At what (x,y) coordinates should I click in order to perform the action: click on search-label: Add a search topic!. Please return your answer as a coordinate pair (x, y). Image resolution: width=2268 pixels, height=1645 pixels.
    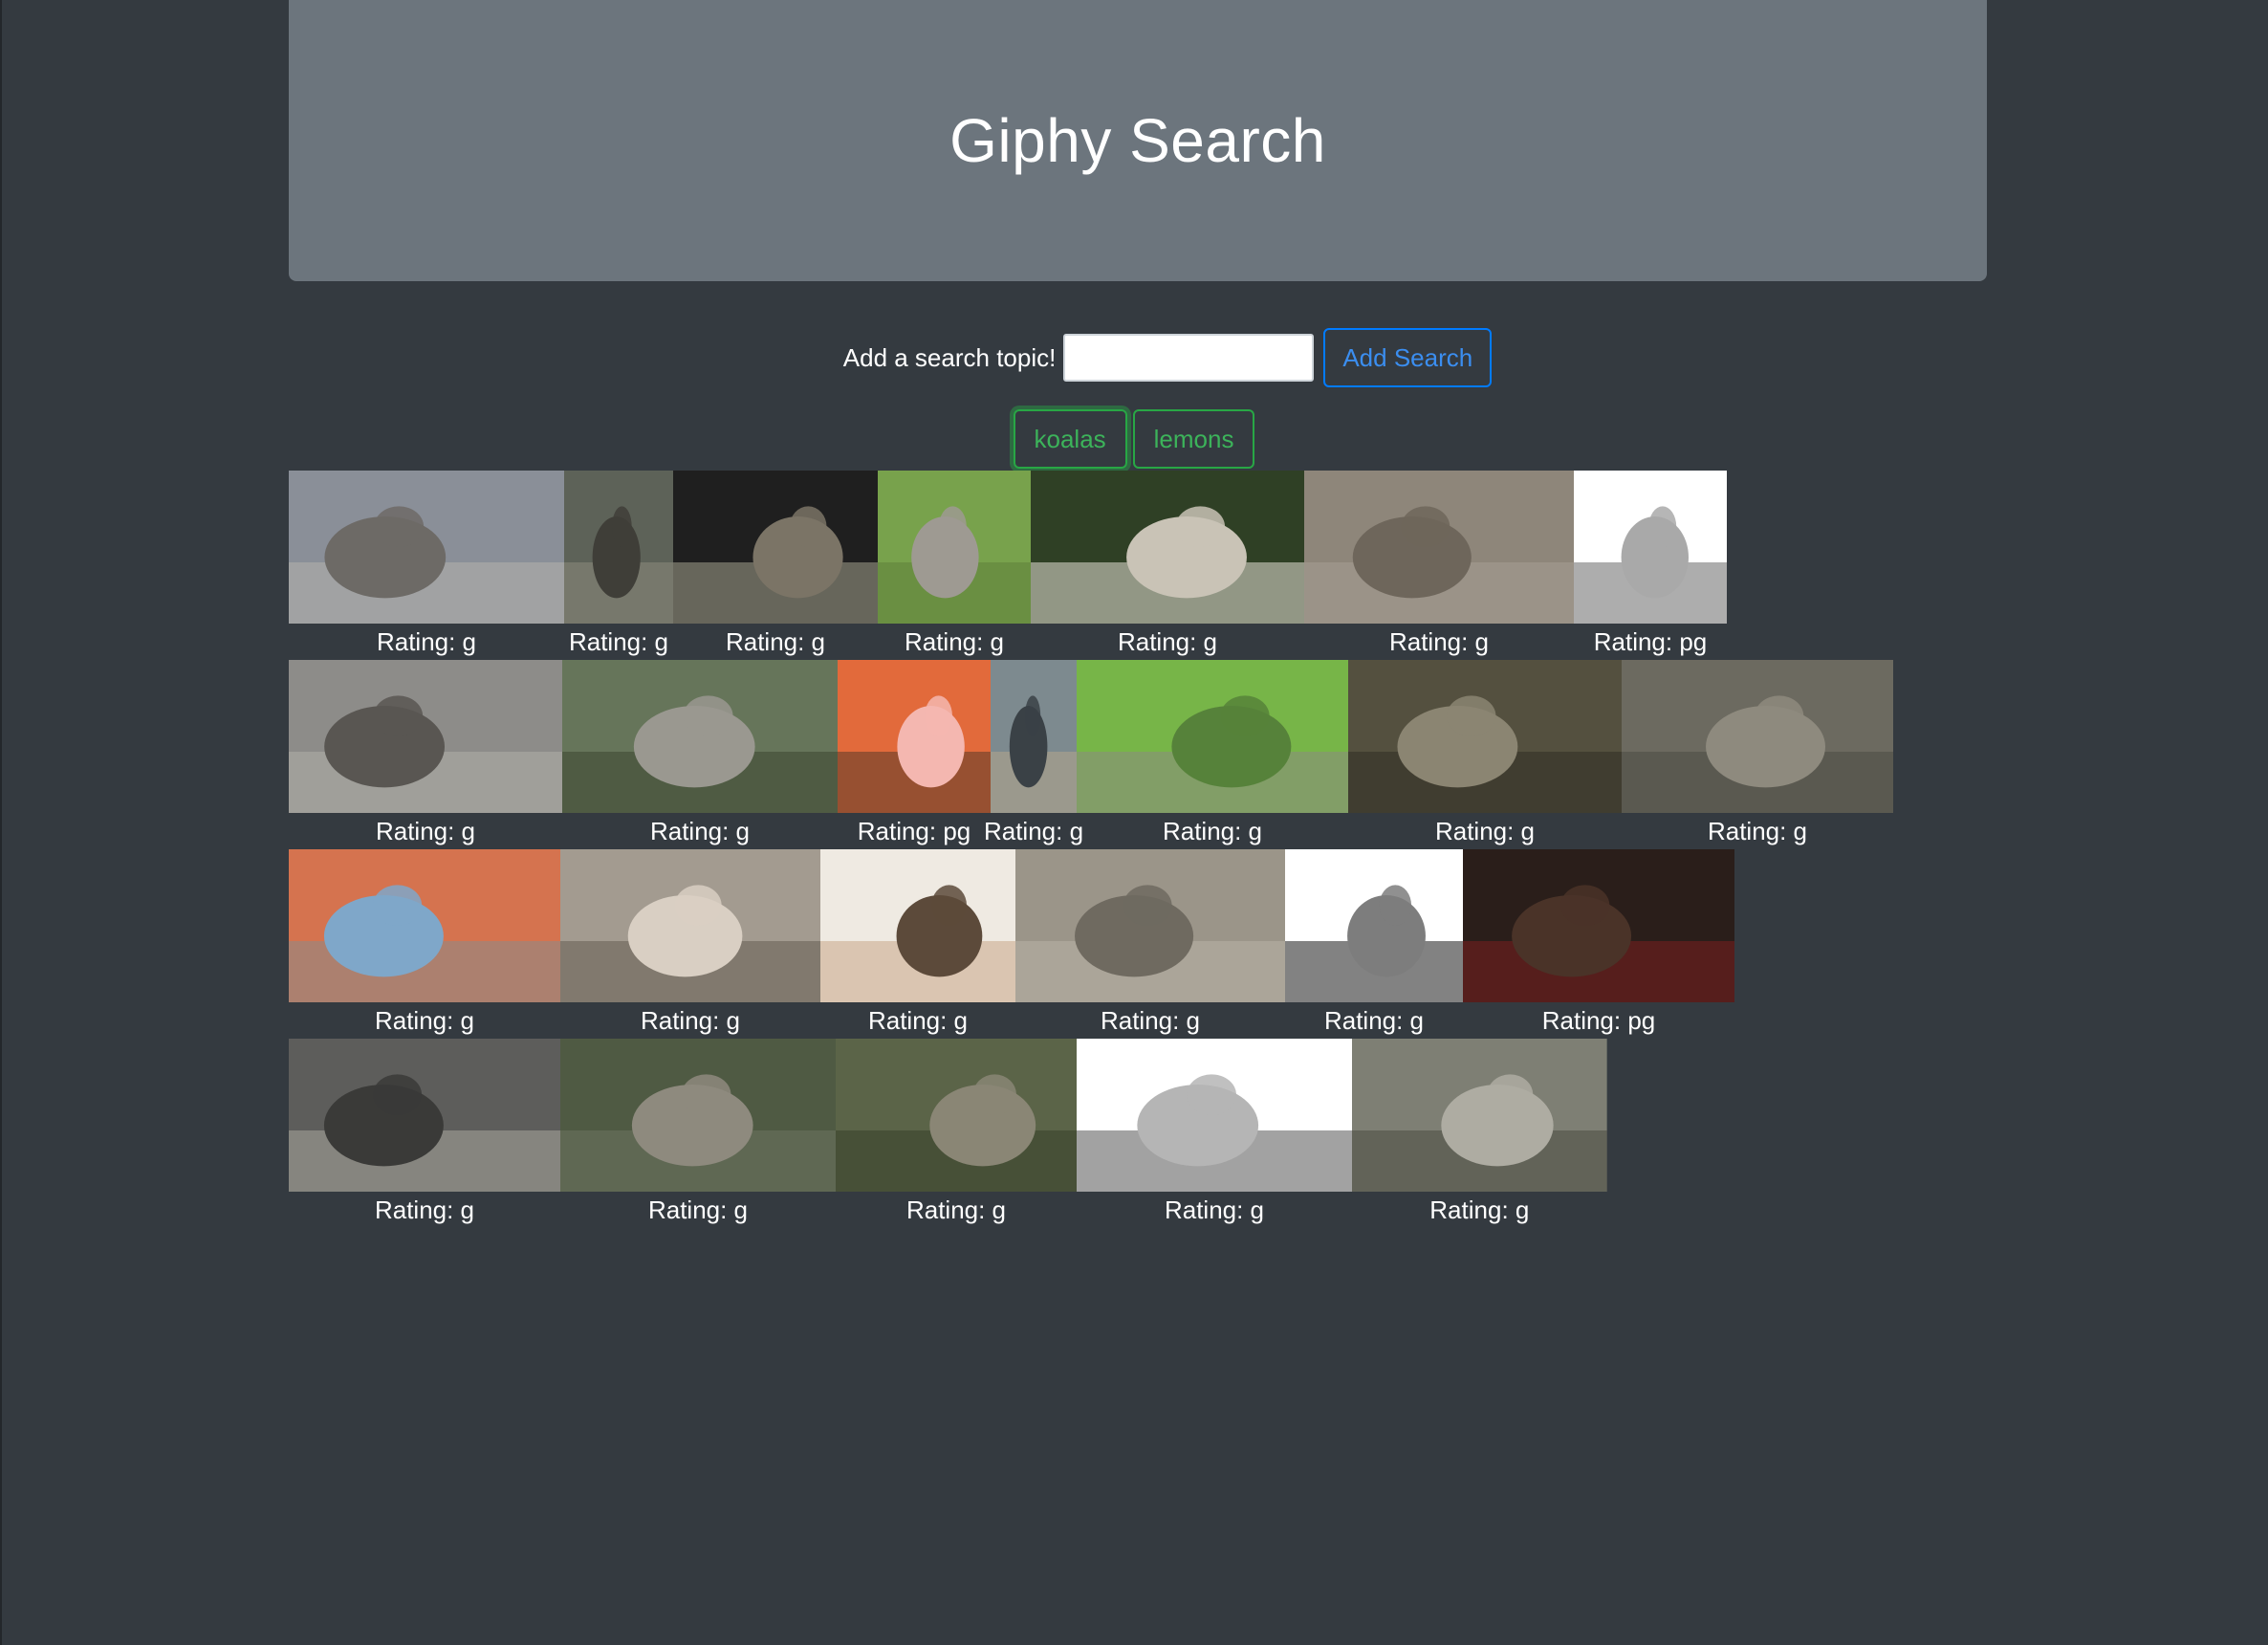
    Looking at the image, I should click on (950, 357).